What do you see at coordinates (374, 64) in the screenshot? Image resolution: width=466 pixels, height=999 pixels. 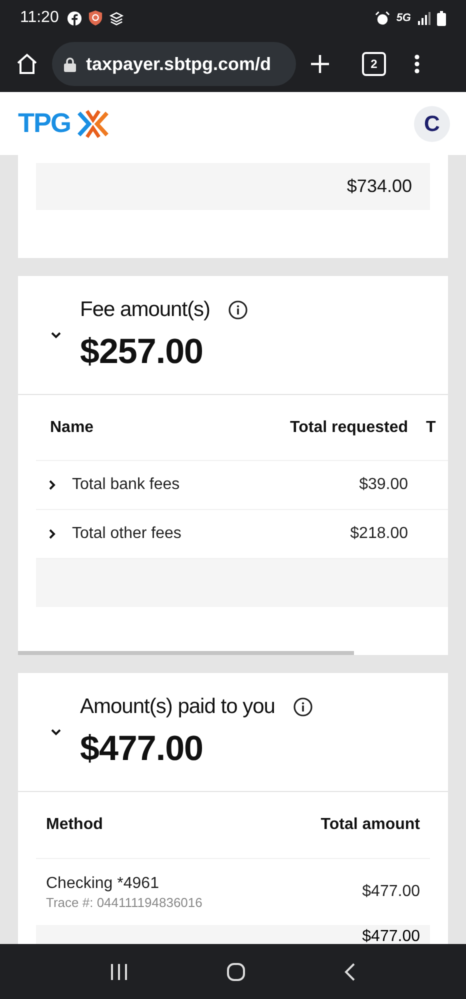 I see `tab-count-button: 2` at bounding box center [374, 64].